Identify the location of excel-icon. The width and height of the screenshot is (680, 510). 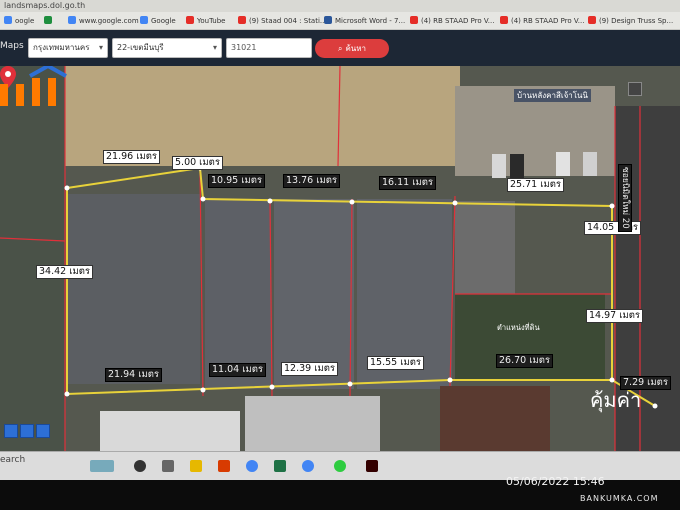
(280, 466).